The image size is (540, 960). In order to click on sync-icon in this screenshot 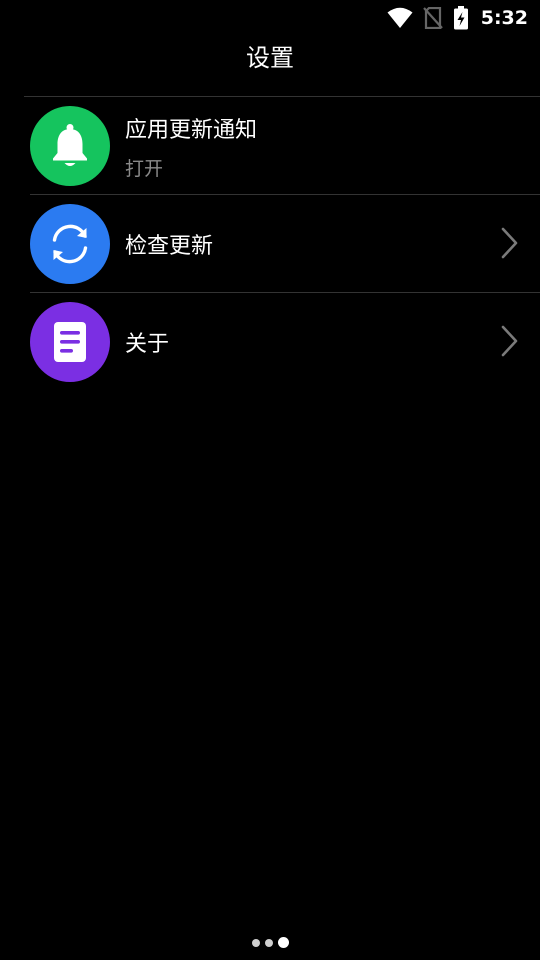, I will do `click(70, 244)`.